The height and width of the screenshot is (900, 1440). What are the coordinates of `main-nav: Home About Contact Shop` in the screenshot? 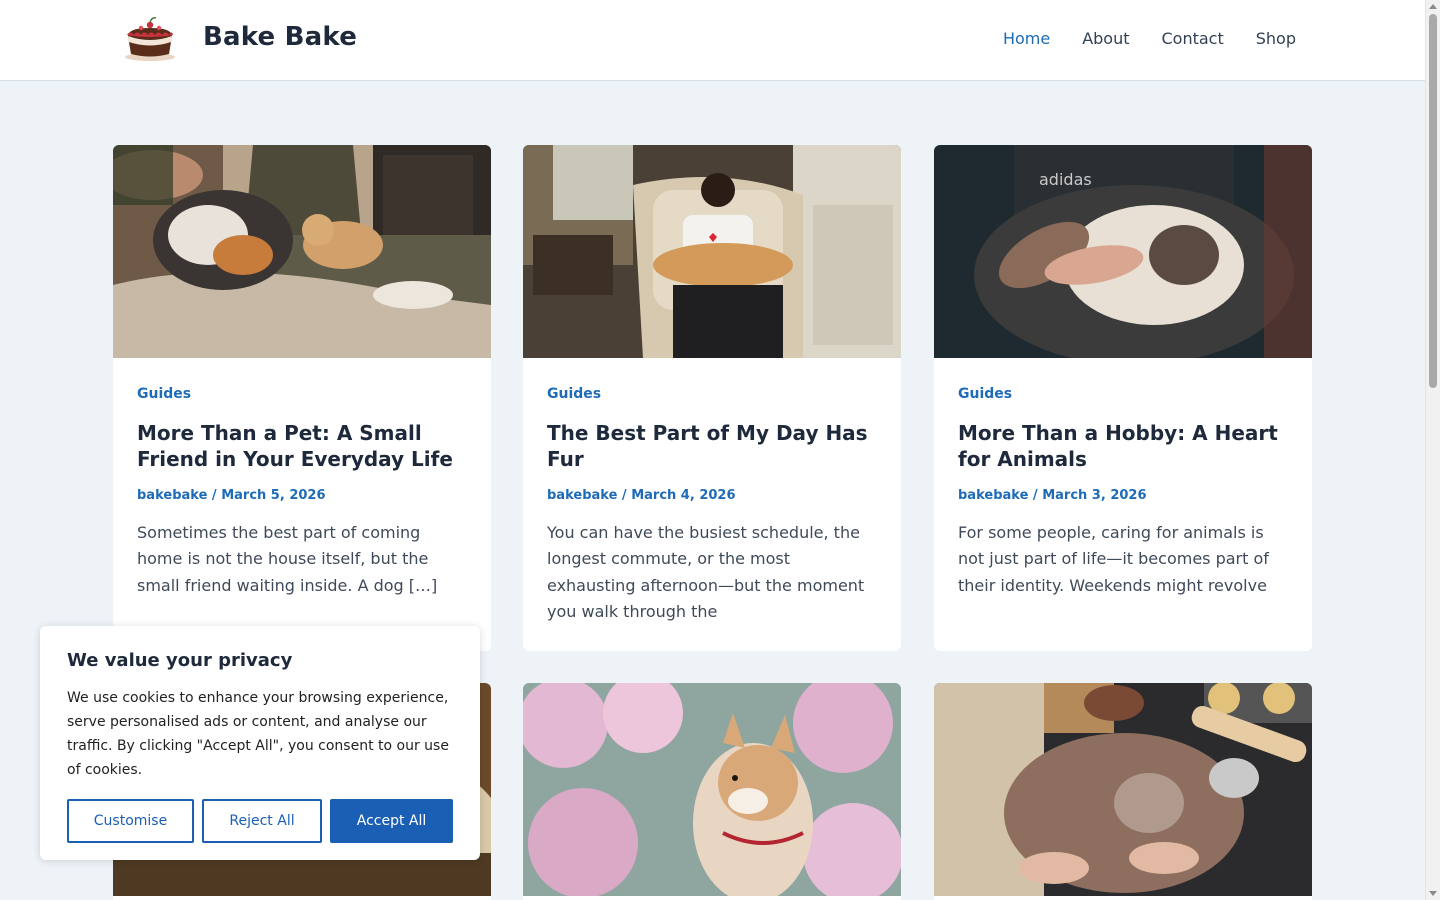 It's located at (1149, 38).